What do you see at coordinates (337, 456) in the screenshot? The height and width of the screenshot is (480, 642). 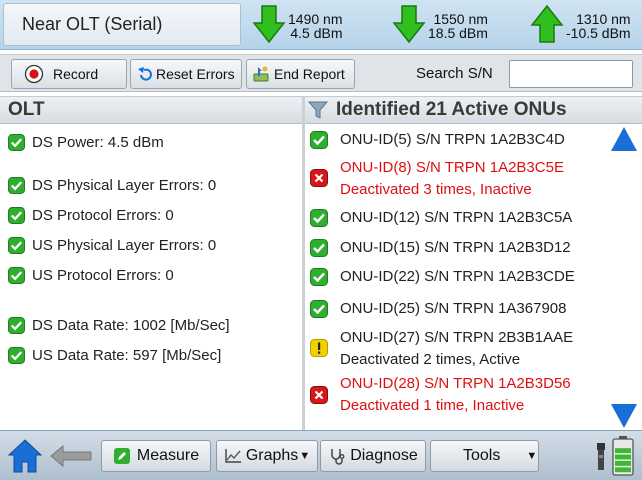 I see `stethoscope-icon` at bounding box center [337, 456].